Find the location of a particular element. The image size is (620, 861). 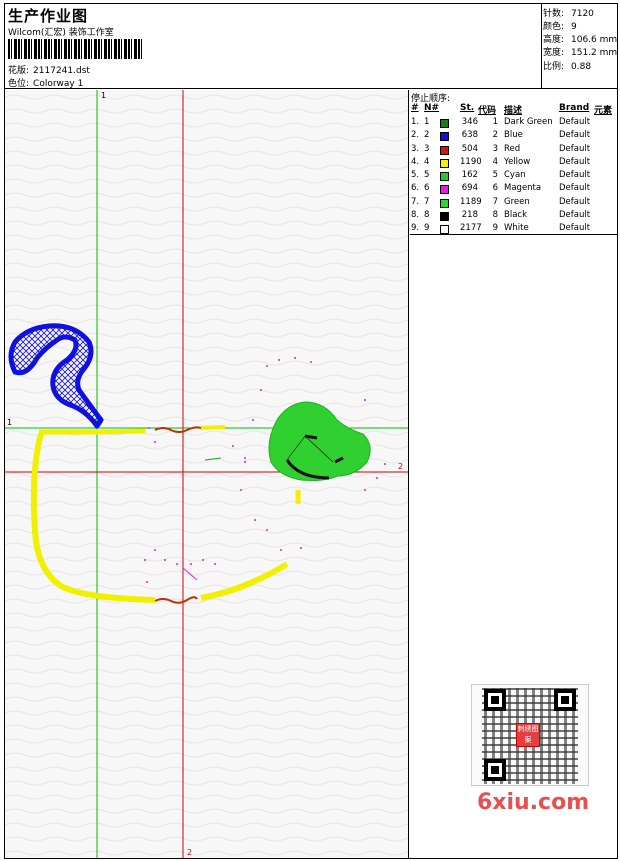

colorway-label: 色位: is located at coordinates (19, 84).